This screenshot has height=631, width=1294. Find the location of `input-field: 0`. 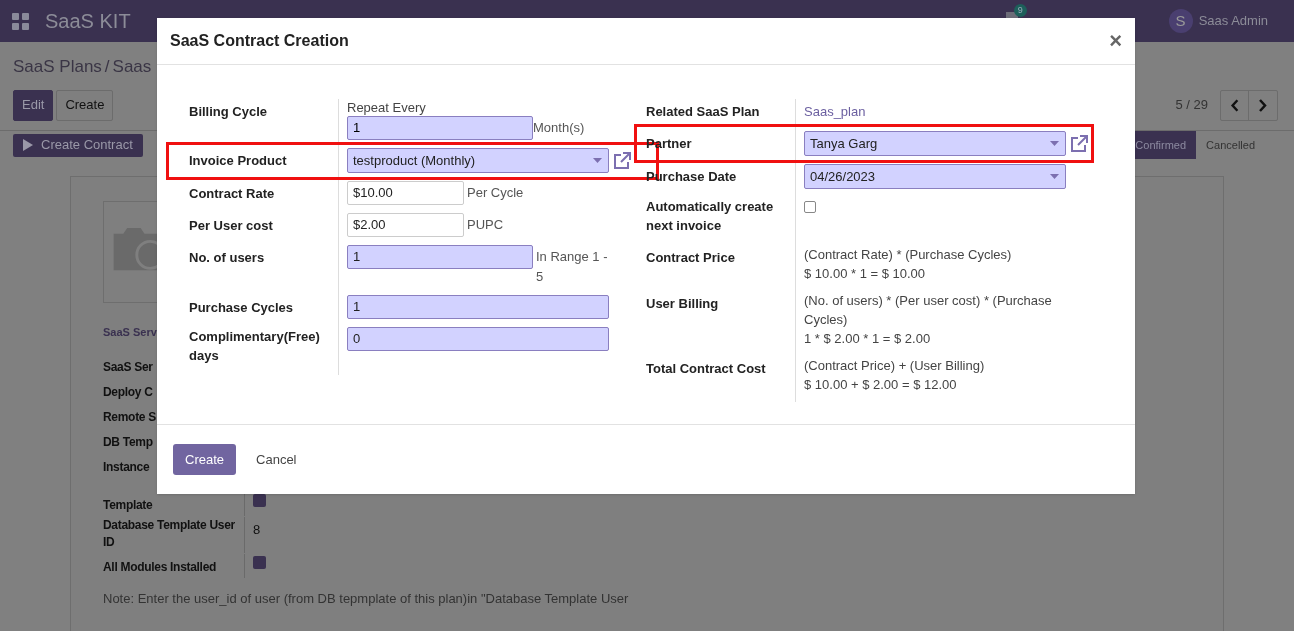

input-field: 0 is located at coordinates (478, 339).